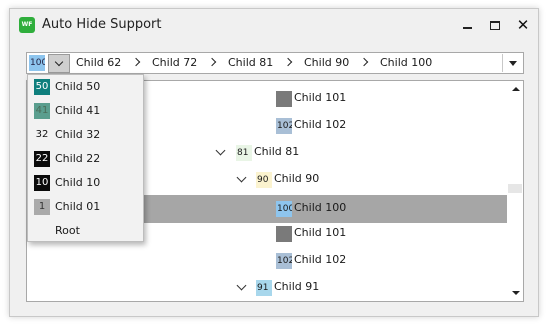 The width and height of the screenshot is (548, 325). I want to click on close-button: ✕, so click(523, 25).